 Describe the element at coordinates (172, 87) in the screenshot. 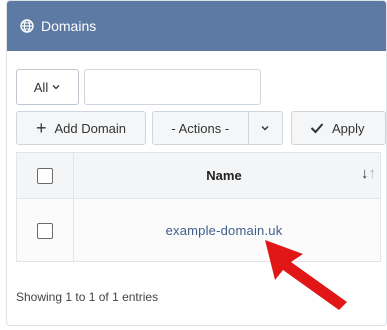

I see `search-input` at that location.